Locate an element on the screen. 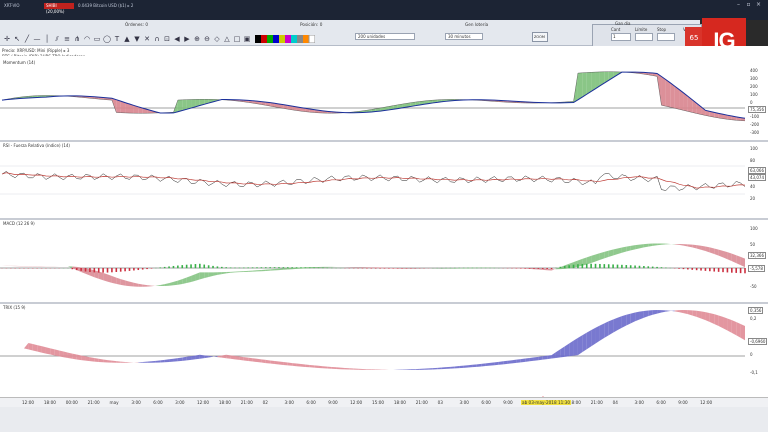 The image size is (768, 432). time-tick: 04 is located at coordinates (615, 402).